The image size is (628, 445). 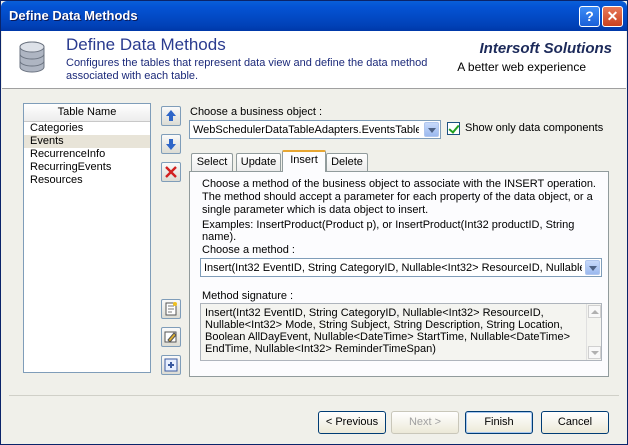 I want to click on refresh-method-icon, so click(x=171, y=365).